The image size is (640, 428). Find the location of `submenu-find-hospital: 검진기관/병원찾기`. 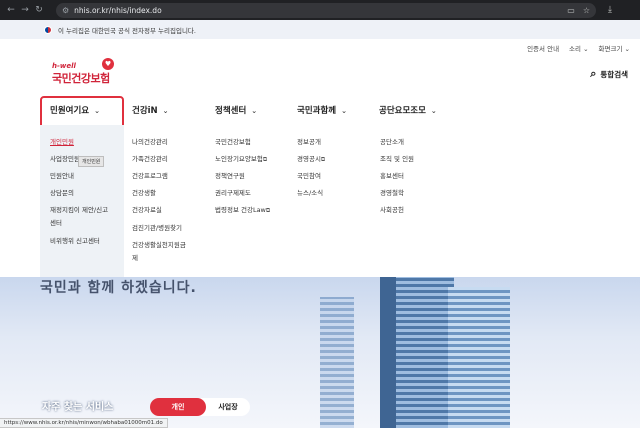

submenu-find-hospital: 검진기관/병원찾기 is located at coordinates (157, 228).